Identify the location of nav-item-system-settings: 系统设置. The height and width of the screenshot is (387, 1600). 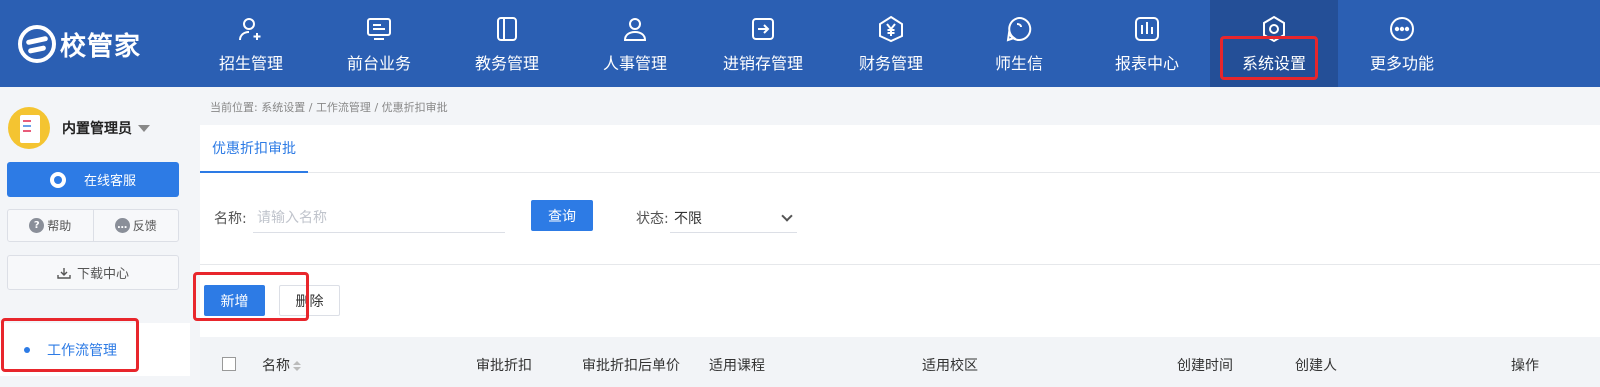
(1274, 43).